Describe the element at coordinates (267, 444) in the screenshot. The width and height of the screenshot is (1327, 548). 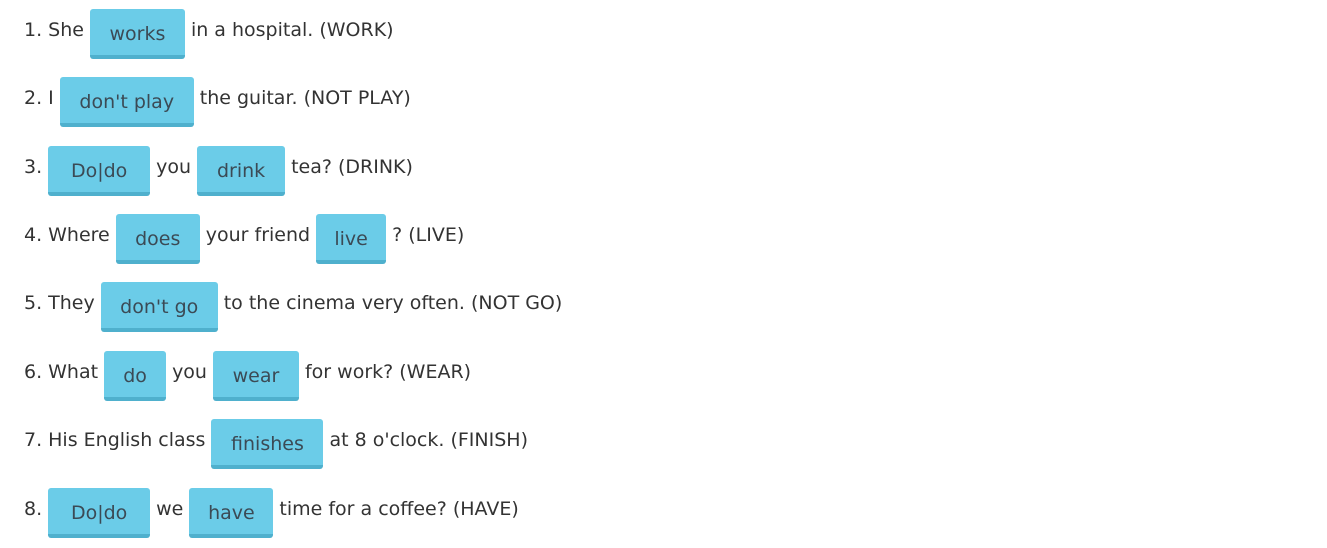
I see `answer-gap: finishes` at that location.